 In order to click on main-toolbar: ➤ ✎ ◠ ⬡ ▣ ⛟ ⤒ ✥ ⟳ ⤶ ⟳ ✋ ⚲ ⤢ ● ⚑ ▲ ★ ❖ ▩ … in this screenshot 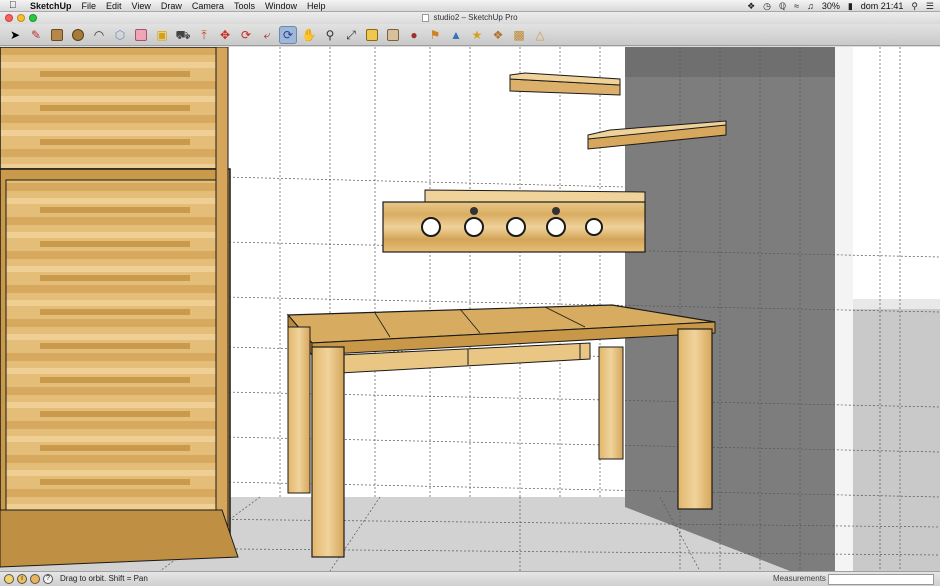, I will do `click(470, 35)`.